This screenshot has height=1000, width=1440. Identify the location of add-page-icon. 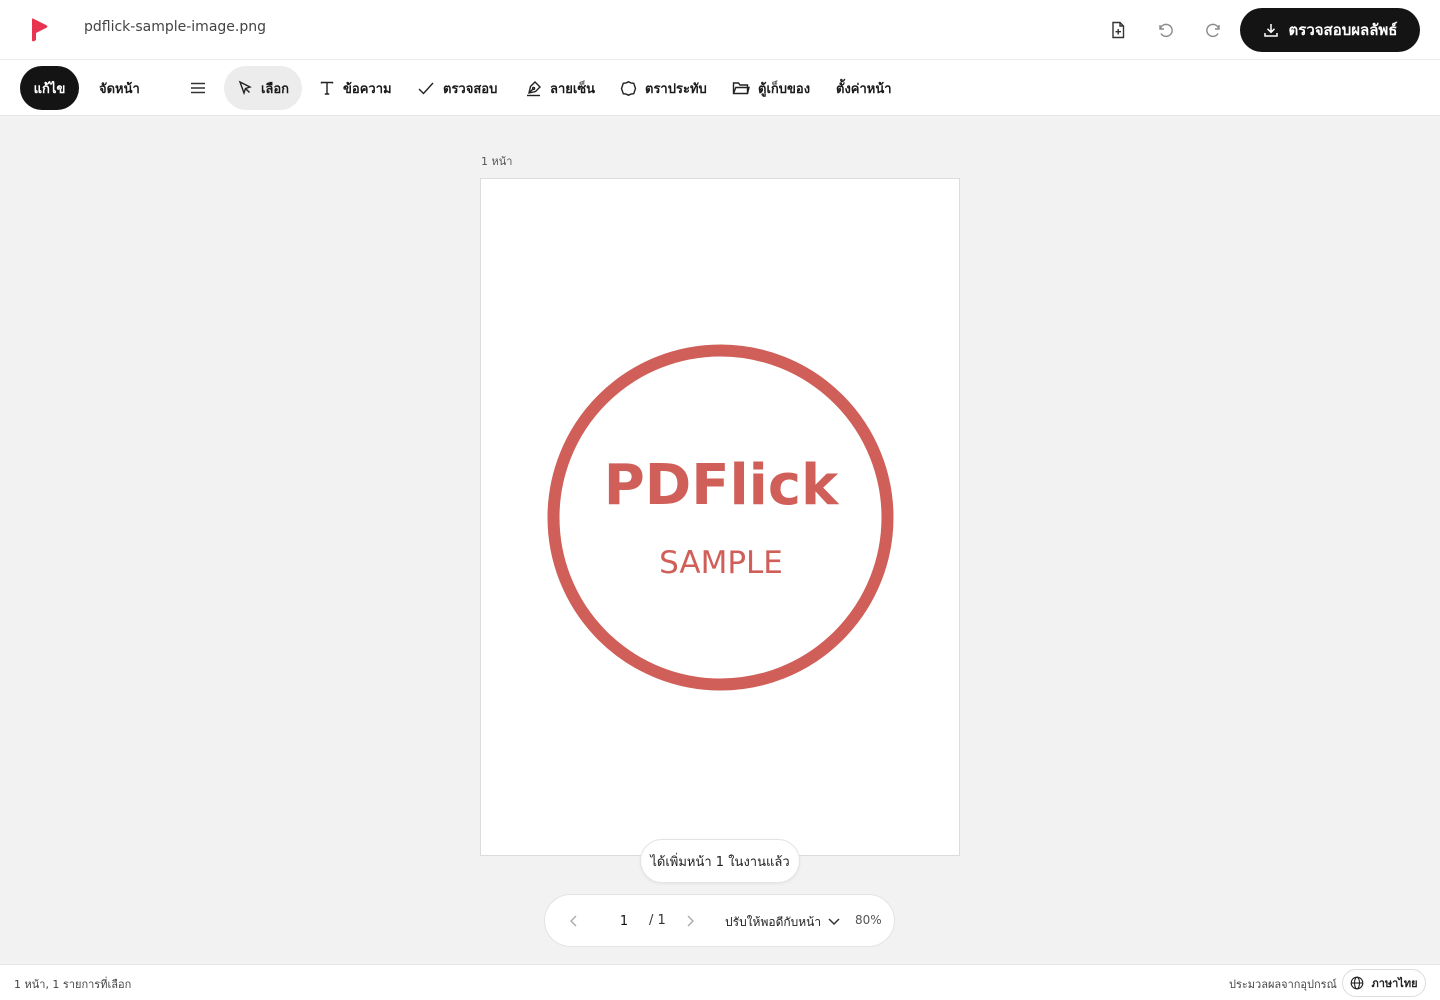
(1118, 30).